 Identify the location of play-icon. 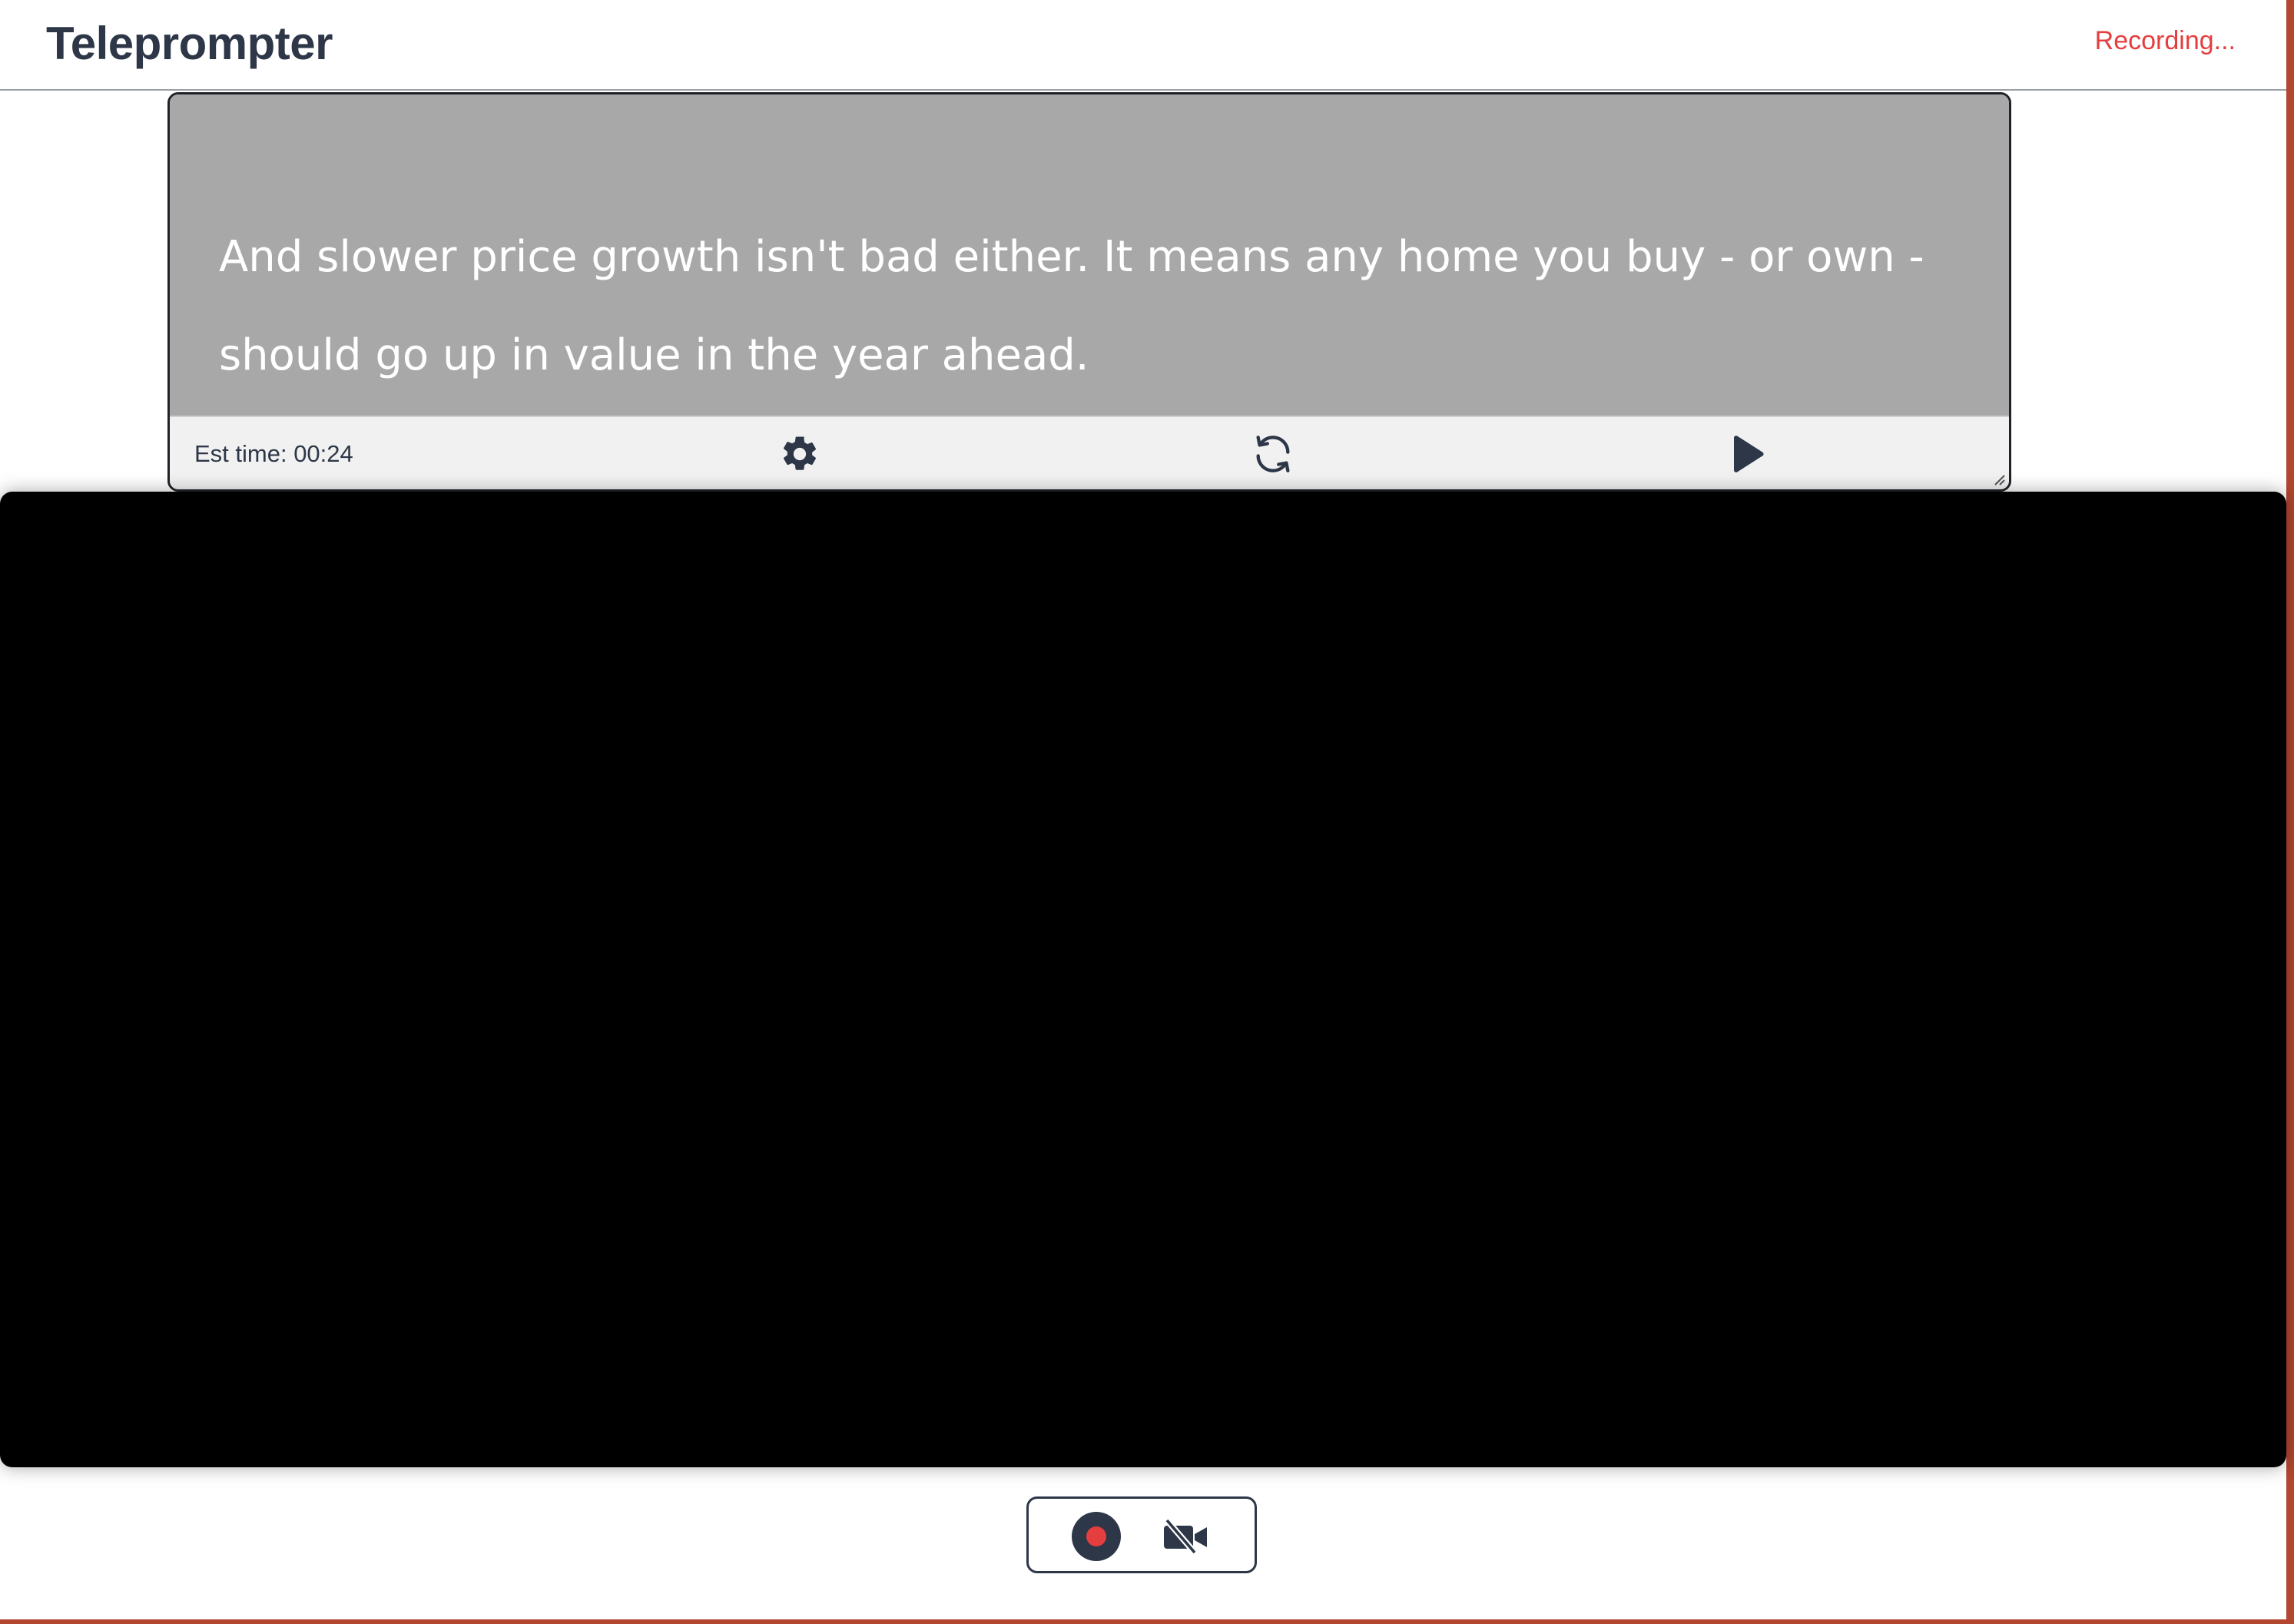
(1749, 454).